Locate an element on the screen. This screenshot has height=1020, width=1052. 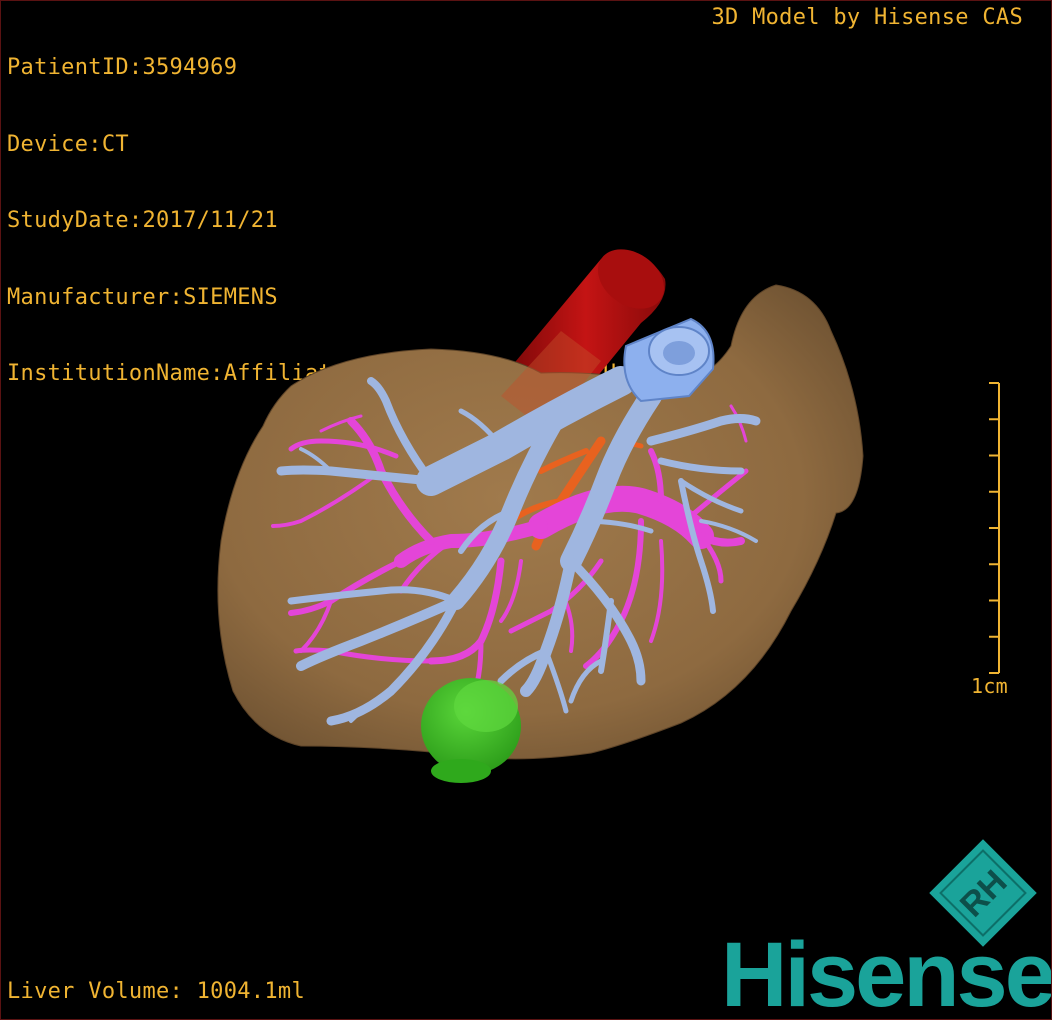
liver-volume-text: Liver Volume: 1004.1ml is located at coordinates (156, 991).